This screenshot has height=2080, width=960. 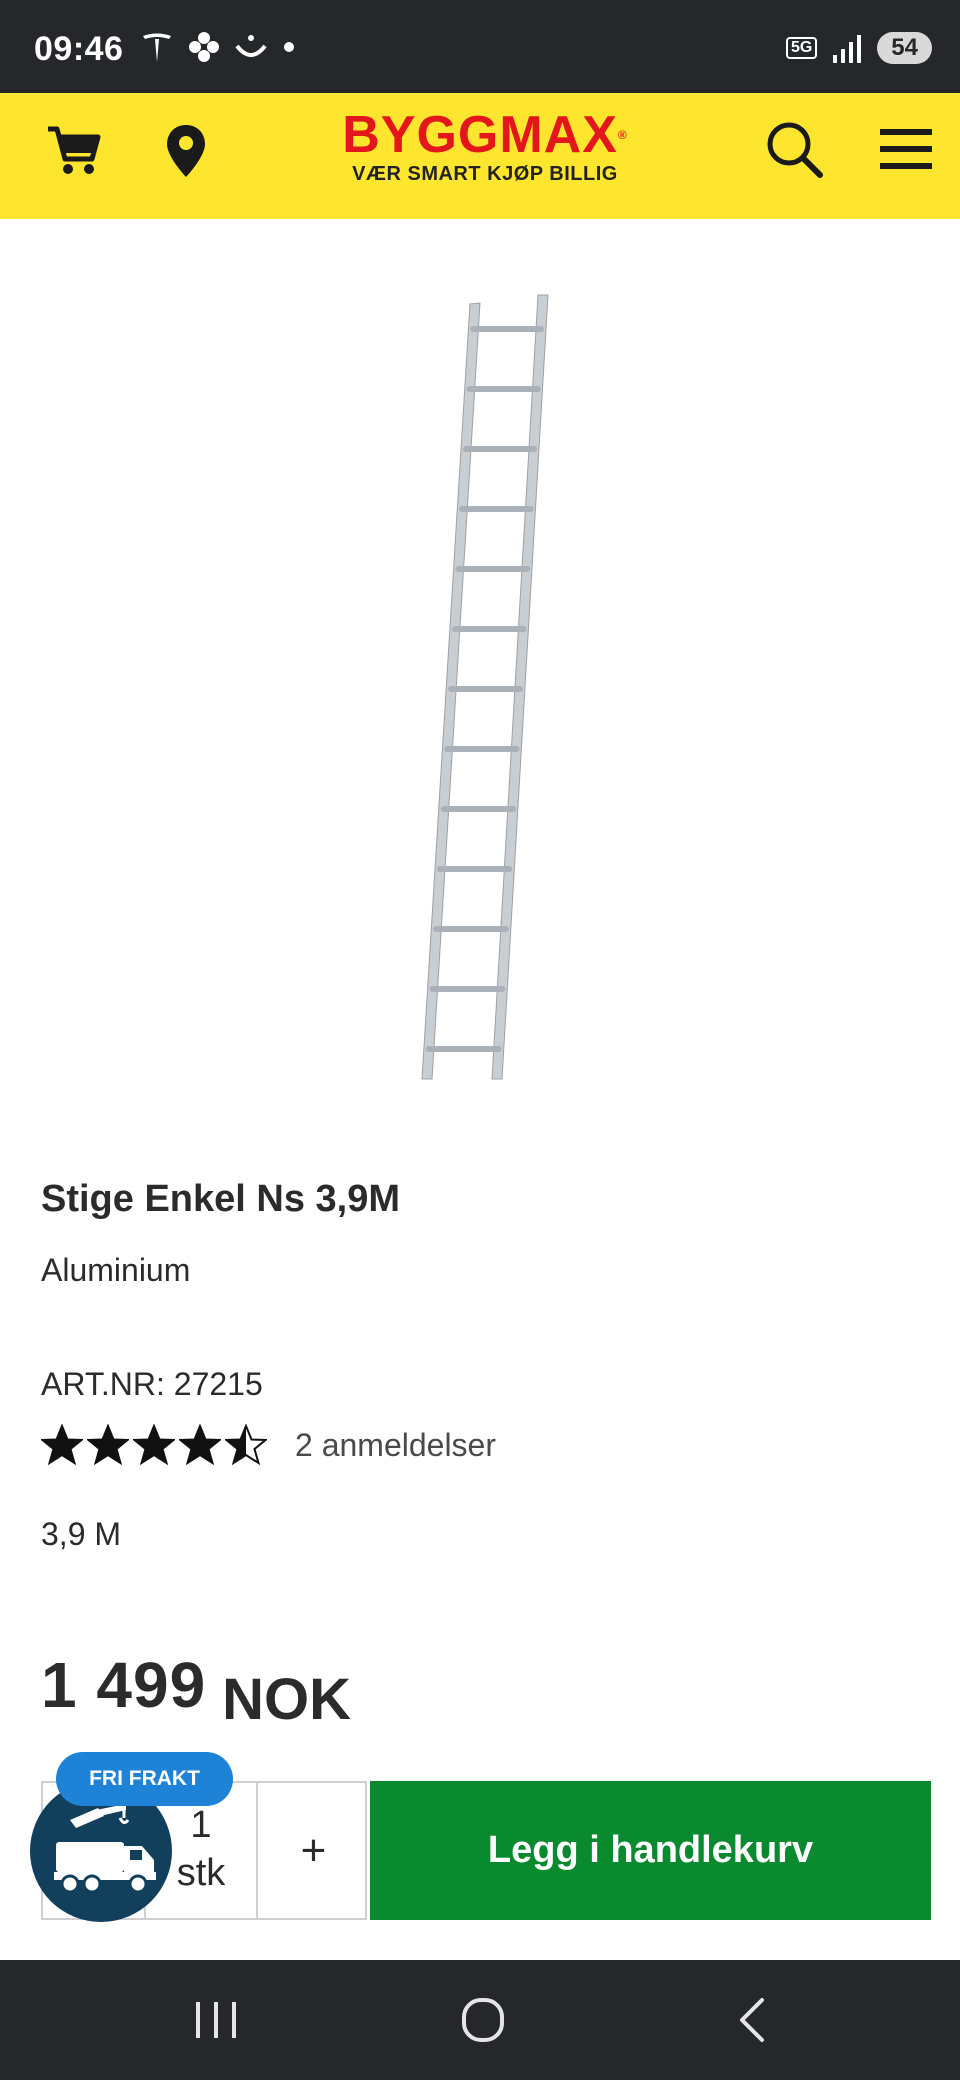 I want to click on system-nav-bar, so click(x=480, y=2020).